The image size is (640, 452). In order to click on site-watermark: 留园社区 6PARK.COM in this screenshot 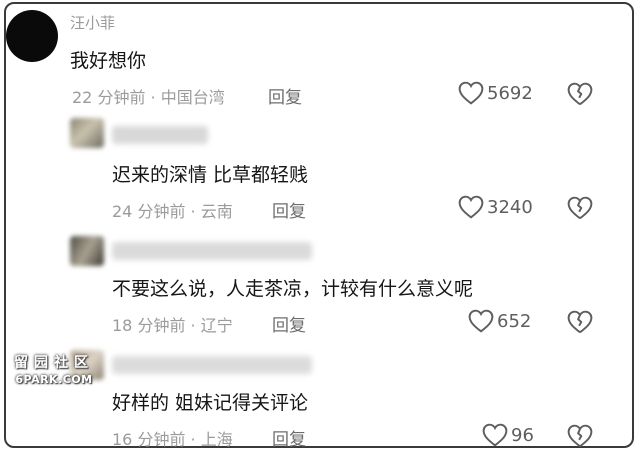, I will do `click(54, 369)`.